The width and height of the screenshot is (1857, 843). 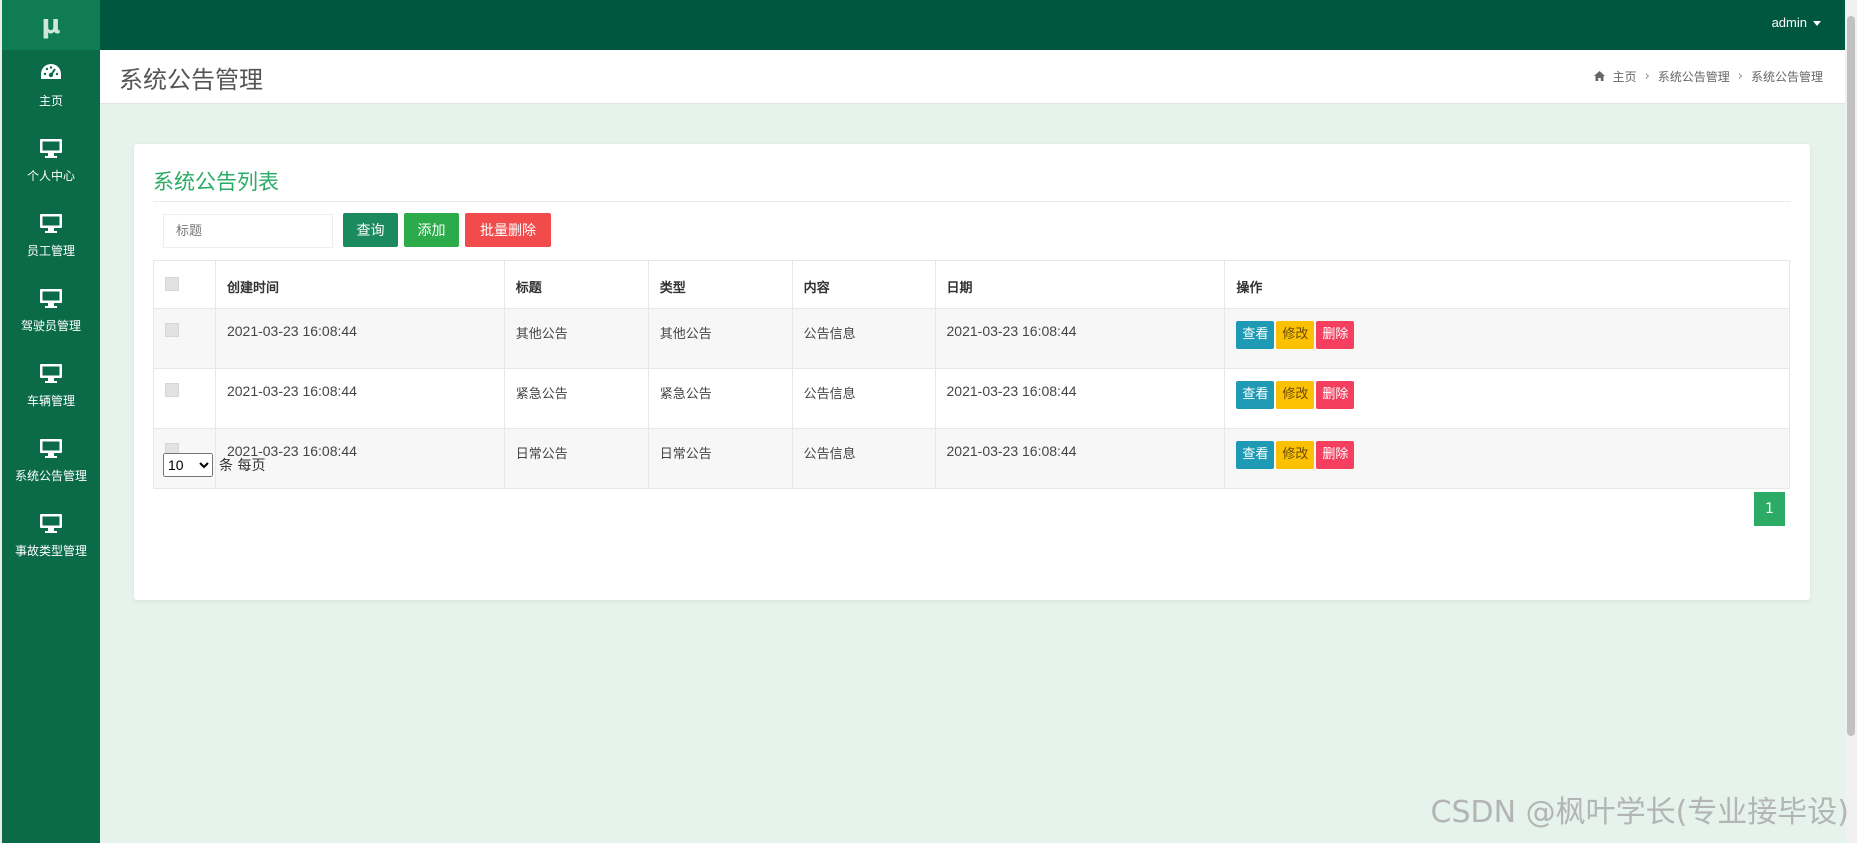 What do you see at coordinates (51, 162) in the screenshot?
I see `sidebar-item-personal-center: 个人中心` at bounding box center [51, 162].